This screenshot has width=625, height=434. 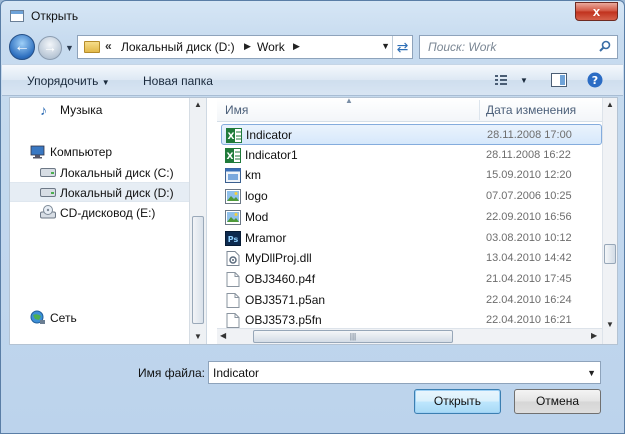 What do you see at coordinates (457, 401) in the screenshot?
I see `open-button: Открыть` at bounding box center [457, 401].